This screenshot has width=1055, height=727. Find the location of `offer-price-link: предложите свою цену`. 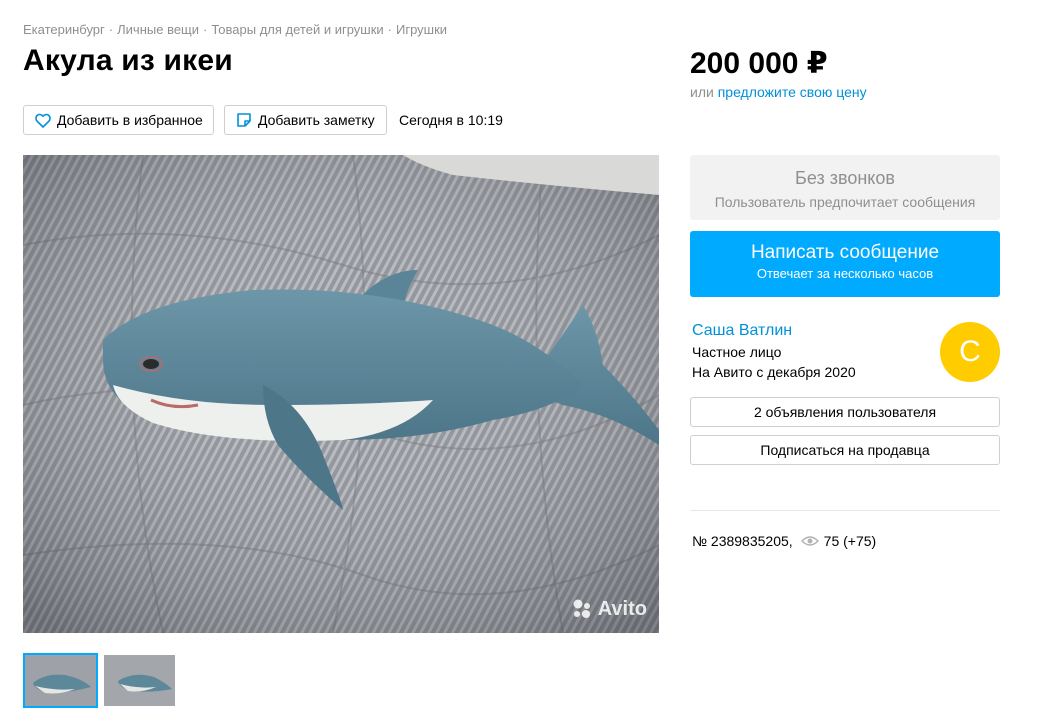

offer-price-link: предложите свою цену is located at coordinates (792, 92).